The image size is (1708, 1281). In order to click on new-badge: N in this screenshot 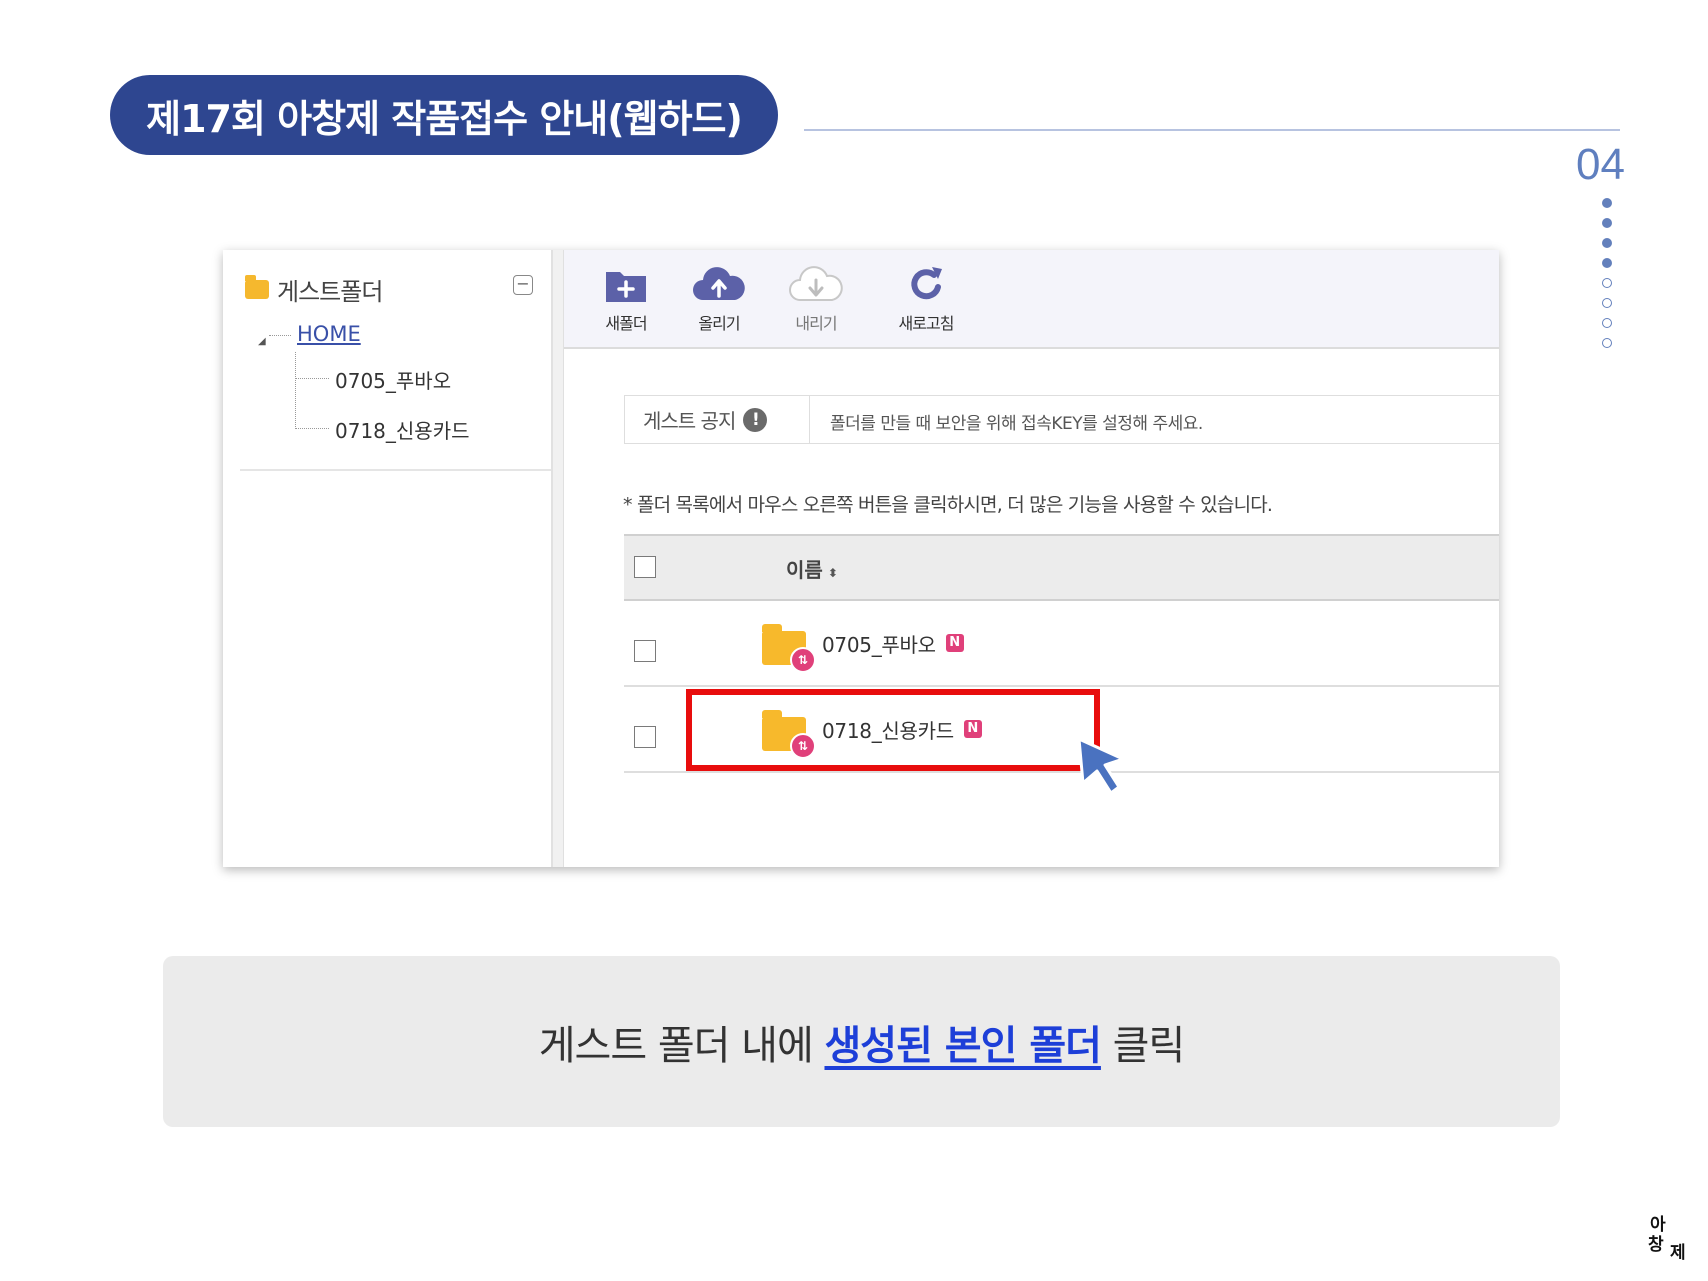, I will do `click(954, 643)`.